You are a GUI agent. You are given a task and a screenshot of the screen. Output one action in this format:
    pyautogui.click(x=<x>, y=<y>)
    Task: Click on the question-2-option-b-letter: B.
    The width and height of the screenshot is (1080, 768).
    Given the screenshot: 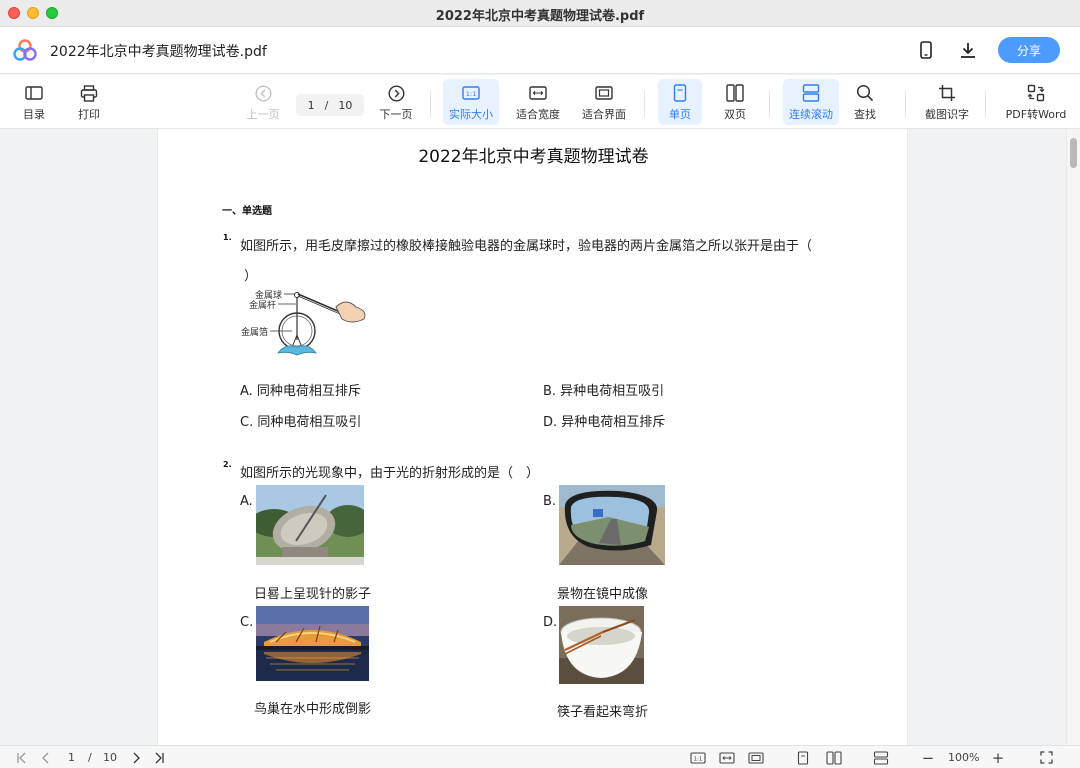 What is the action you would take?
    pyautogui.click(x=550, y=501)
    